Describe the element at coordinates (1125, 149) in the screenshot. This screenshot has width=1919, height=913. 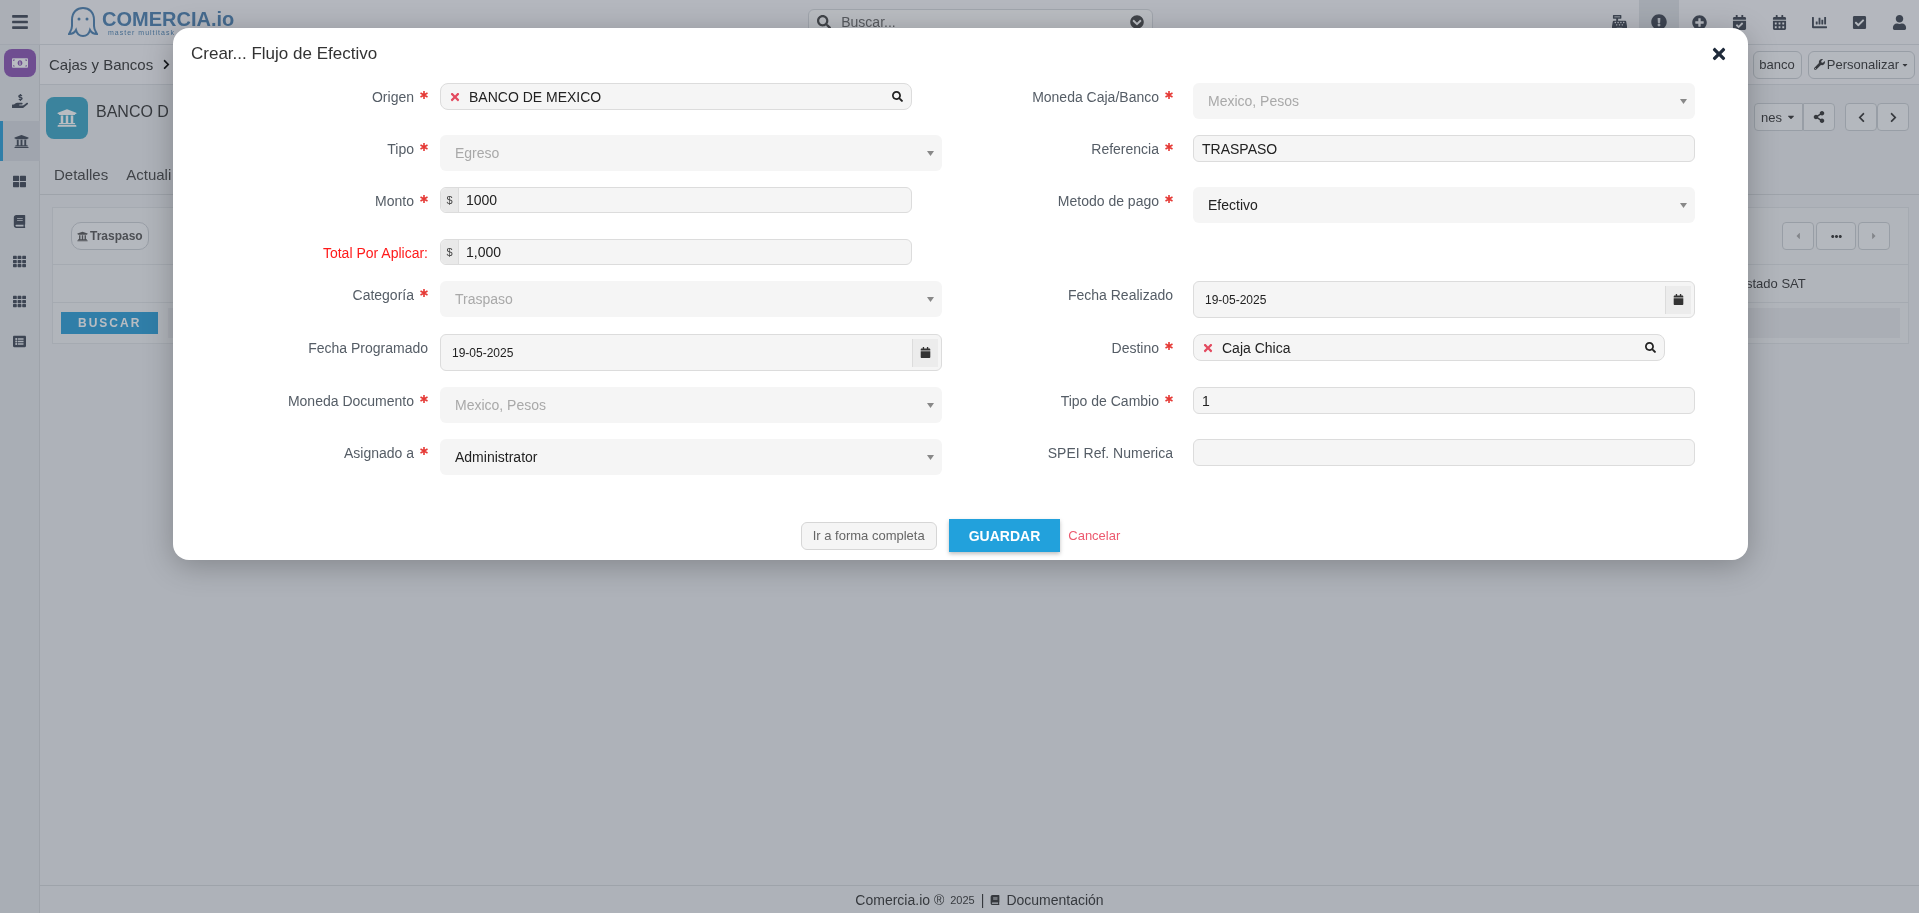
I see `field-label: Referencia` at that location.